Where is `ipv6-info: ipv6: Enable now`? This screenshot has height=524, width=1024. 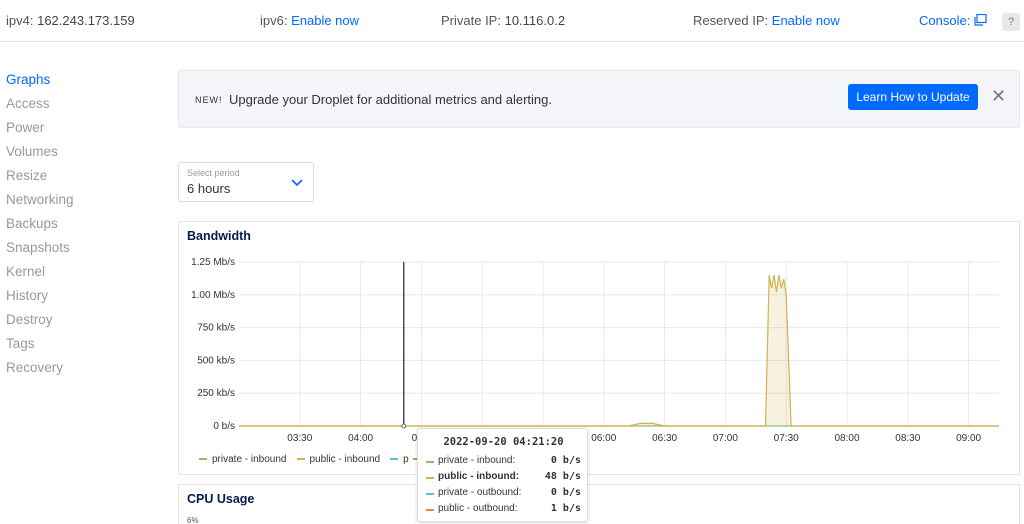 ipv6-info: ipv6: Enable now is located at coordinates (309, 20).